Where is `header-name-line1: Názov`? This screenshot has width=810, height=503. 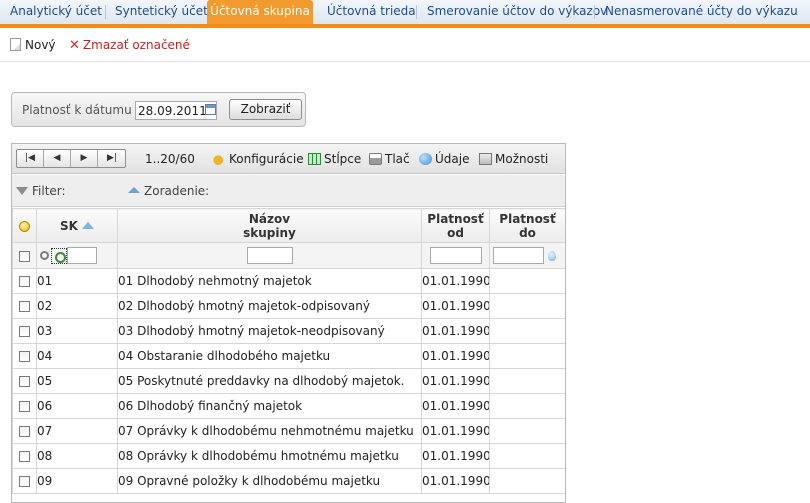 header-name-line1: Názov is located at coordinates (269, 218).